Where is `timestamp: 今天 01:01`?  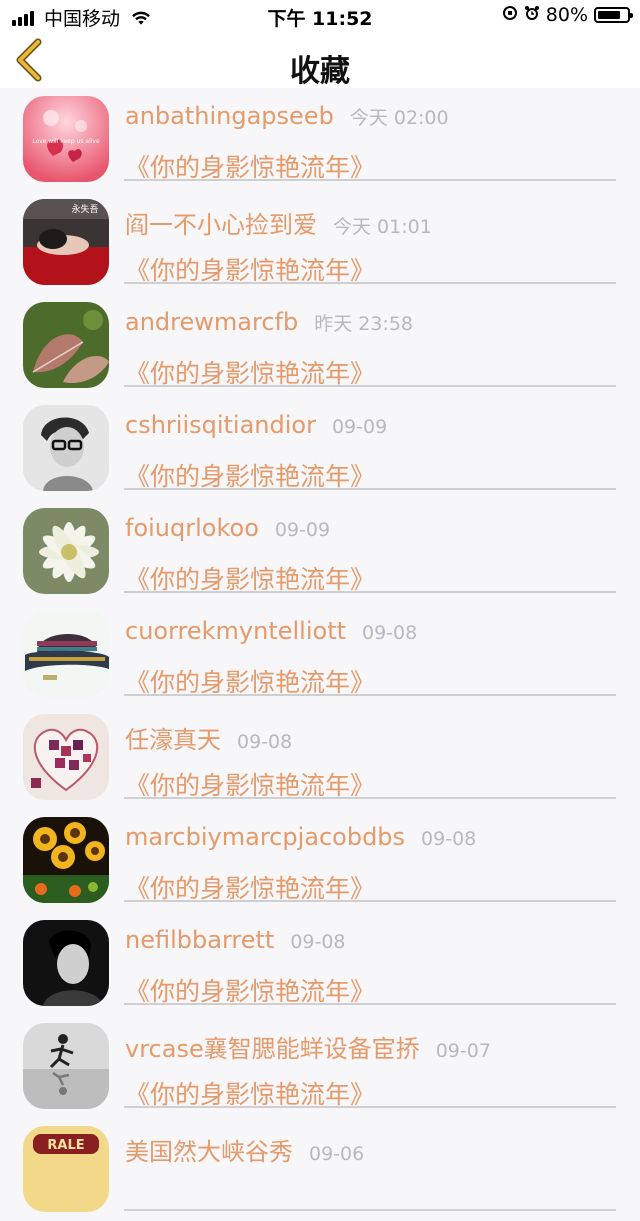
timestamp: 今天 01:01 is located at coordinates (382, 227).